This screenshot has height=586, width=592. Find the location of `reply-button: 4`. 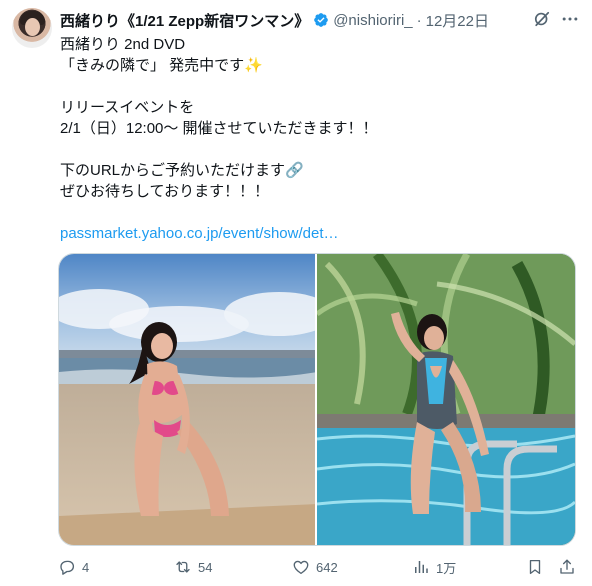

reply-button: 4 is located at coordinates (73, 567).